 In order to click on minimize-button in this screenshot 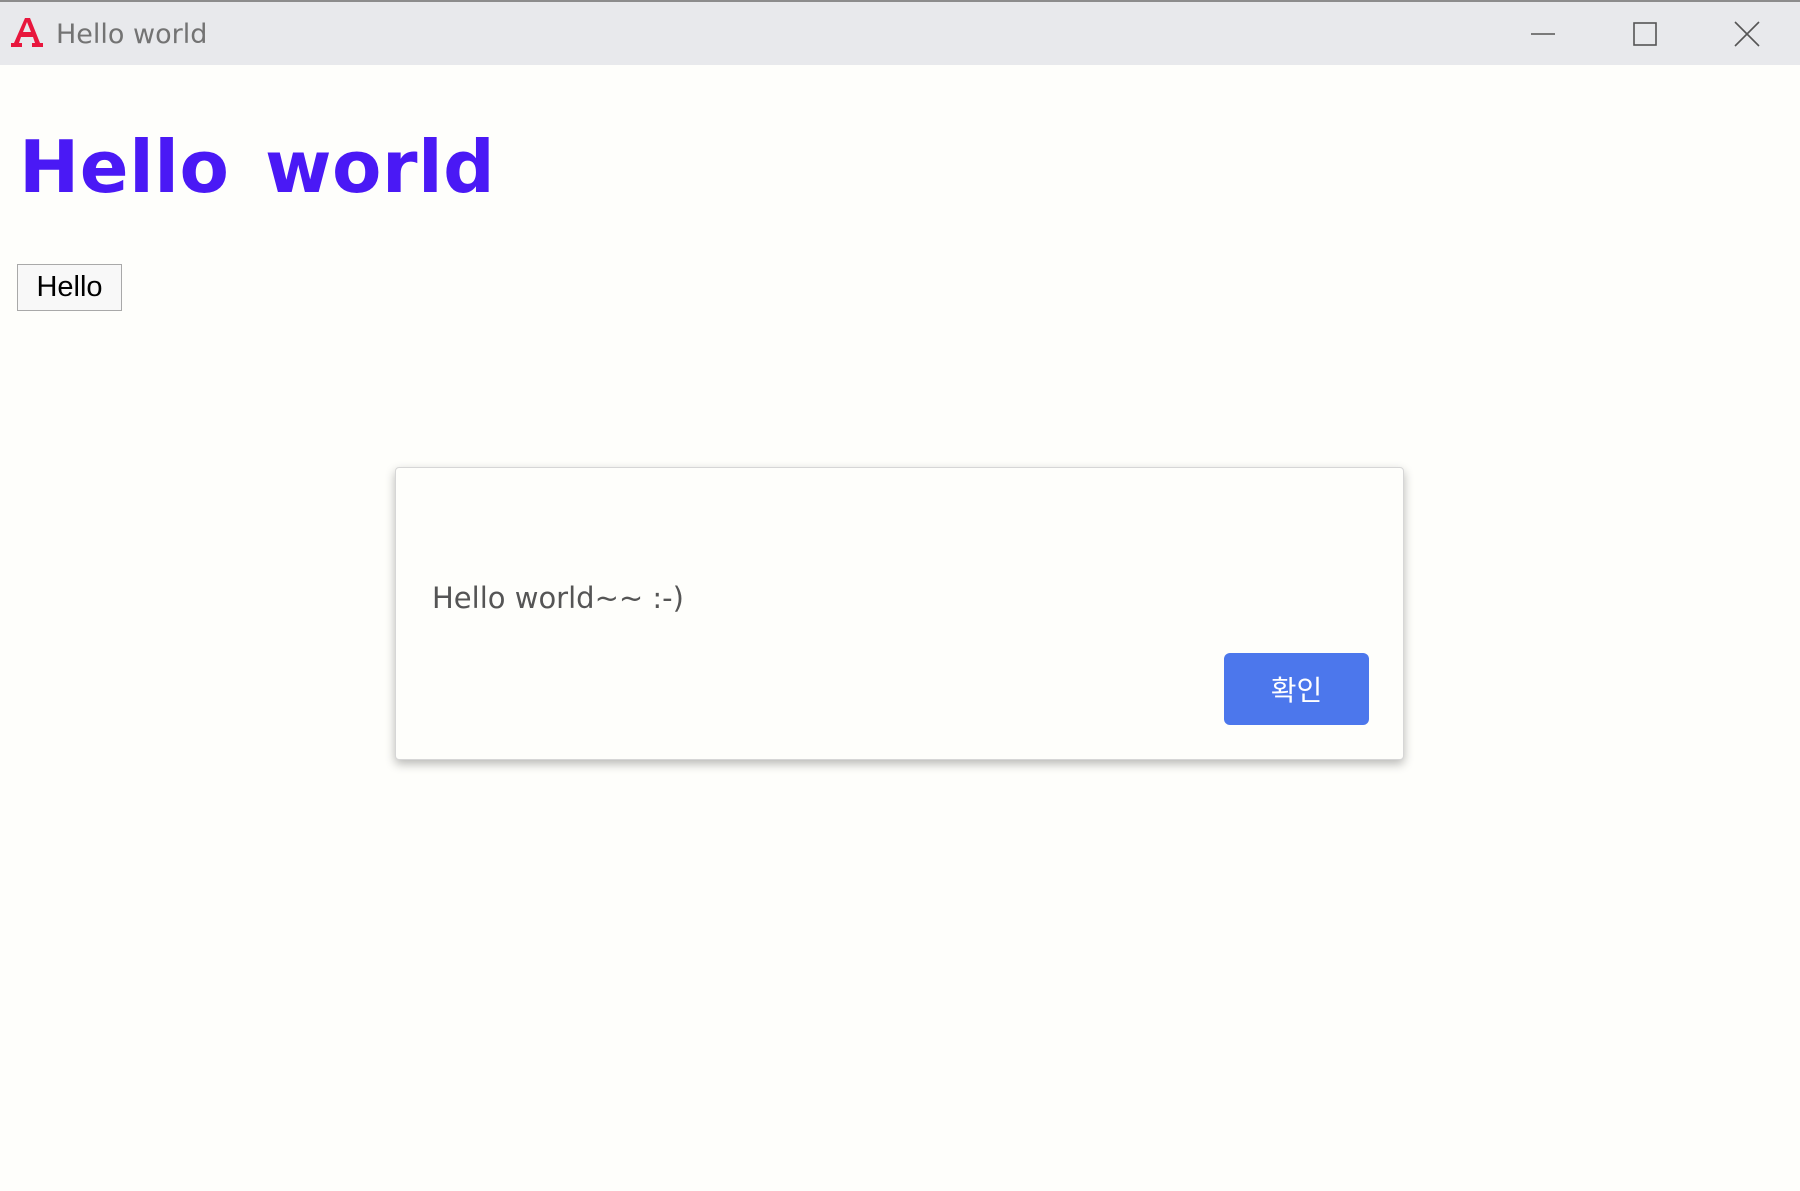, I will do `click(1543, 33)`.